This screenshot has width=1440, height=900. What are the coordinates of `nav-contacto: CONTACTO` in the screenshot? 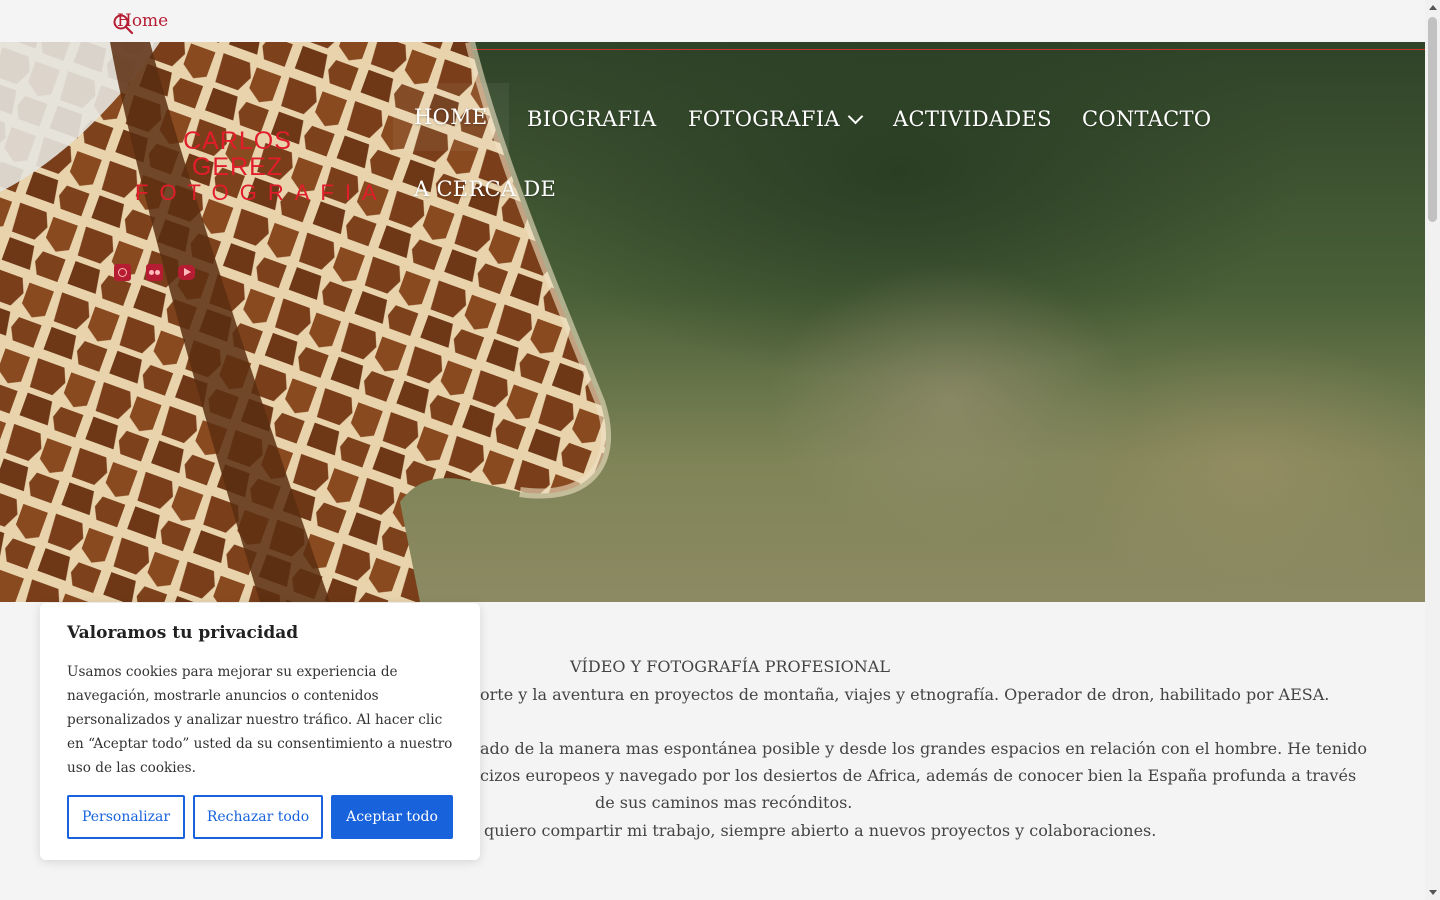 It's located at (1146, 119).